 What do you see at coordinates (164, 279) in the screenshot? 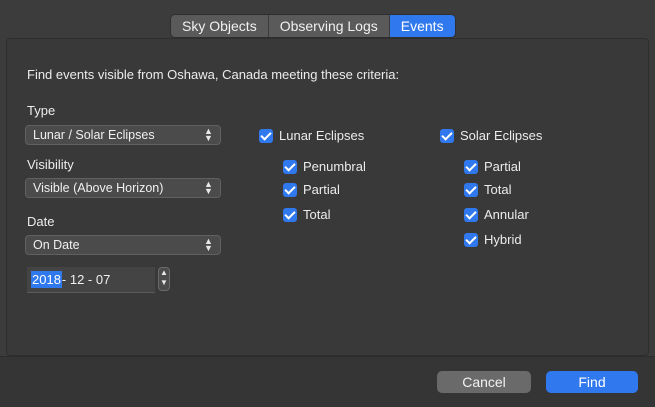
I see `date-stepper: ▲ ▼` at bounding box center [164, 279].